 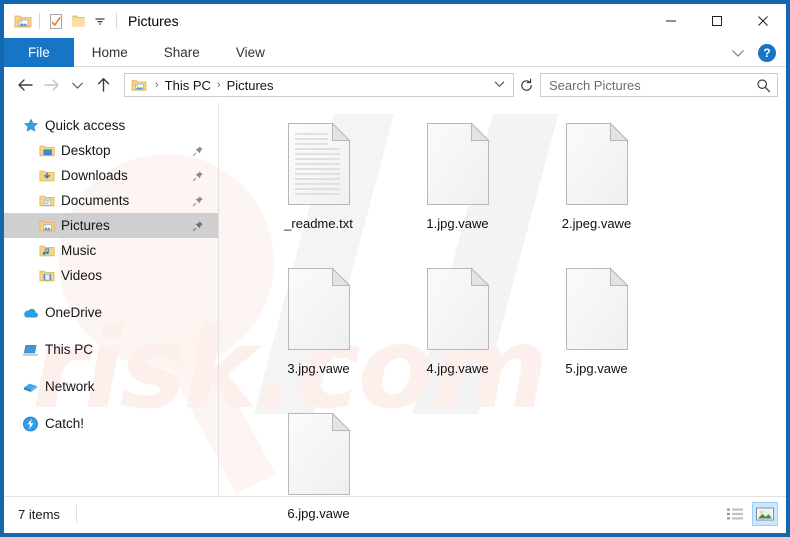 I want to click on folder-desktop-icon, so click(x=46, y=150).